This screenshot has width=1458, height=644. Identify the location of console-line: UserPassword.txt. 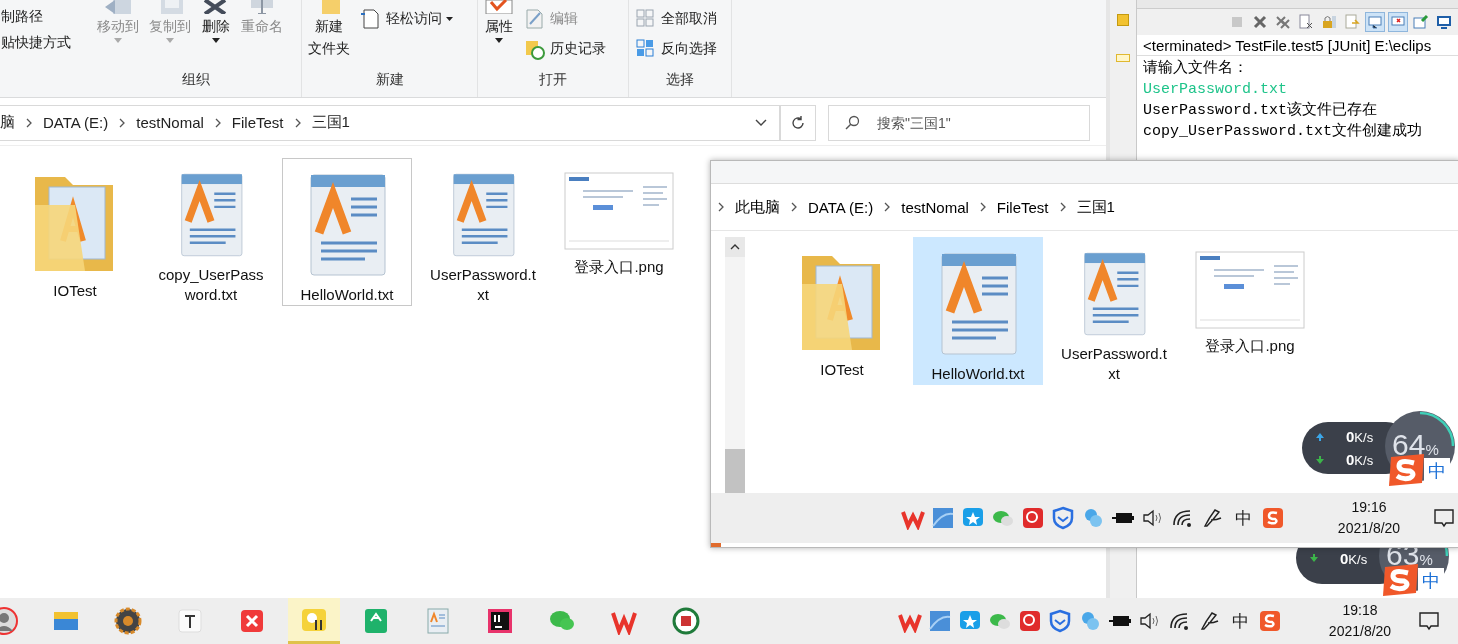
(1216, 90).